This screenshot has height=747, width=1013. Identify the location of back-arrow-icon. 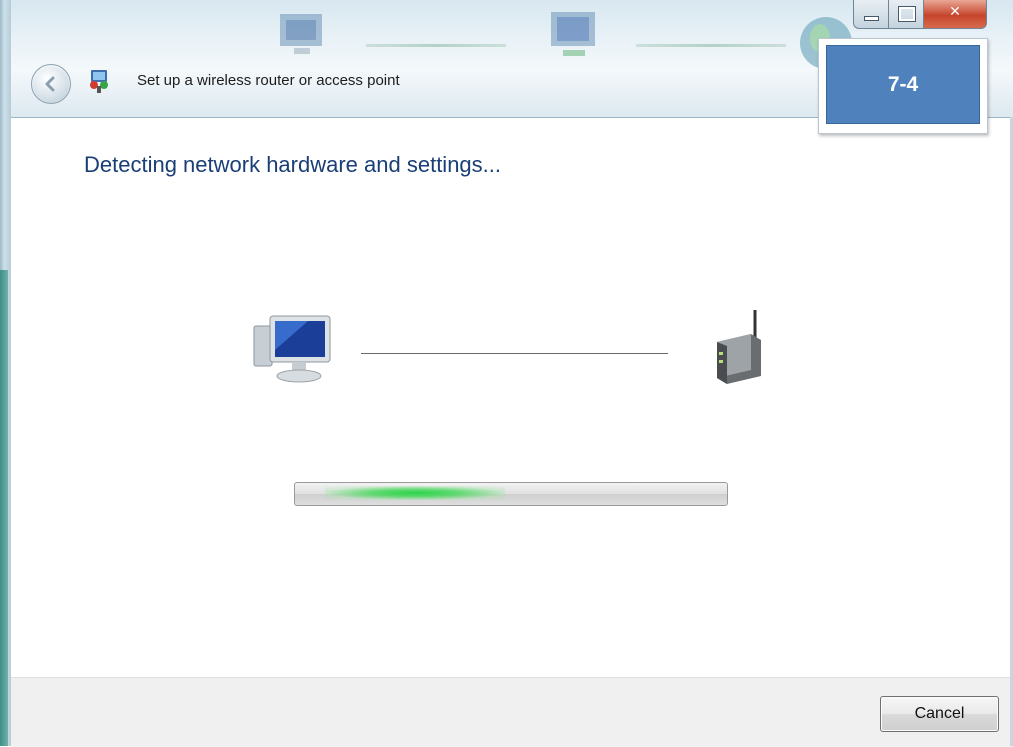
(50, 84).